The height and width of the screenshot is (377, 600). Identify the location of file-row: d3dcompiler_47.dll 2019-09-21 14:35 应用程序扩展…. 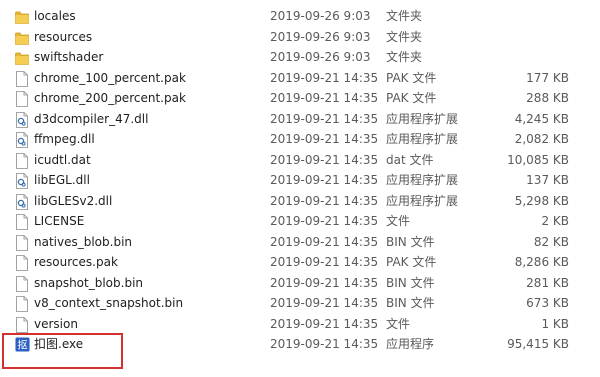
(300, 119).